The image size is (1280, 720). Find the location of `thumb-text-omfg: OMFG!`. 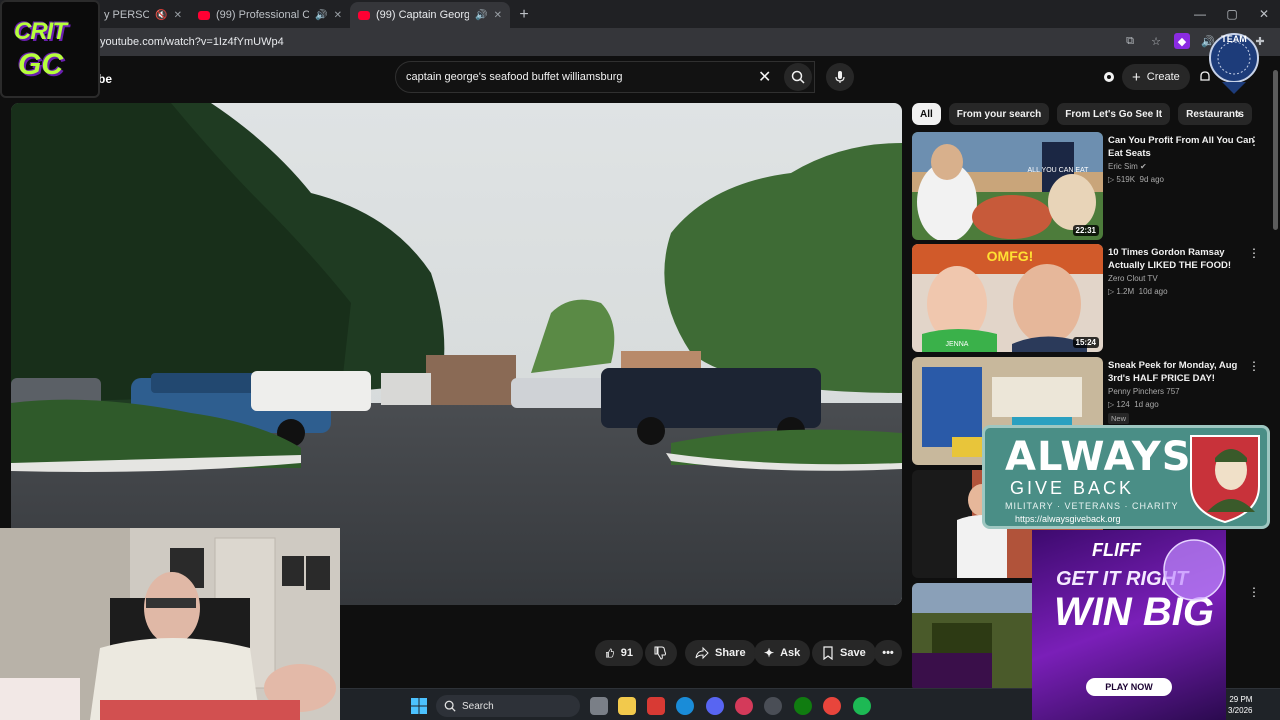

thumb-text-omfg: OMFG! is located at coordinates (1010, 256).